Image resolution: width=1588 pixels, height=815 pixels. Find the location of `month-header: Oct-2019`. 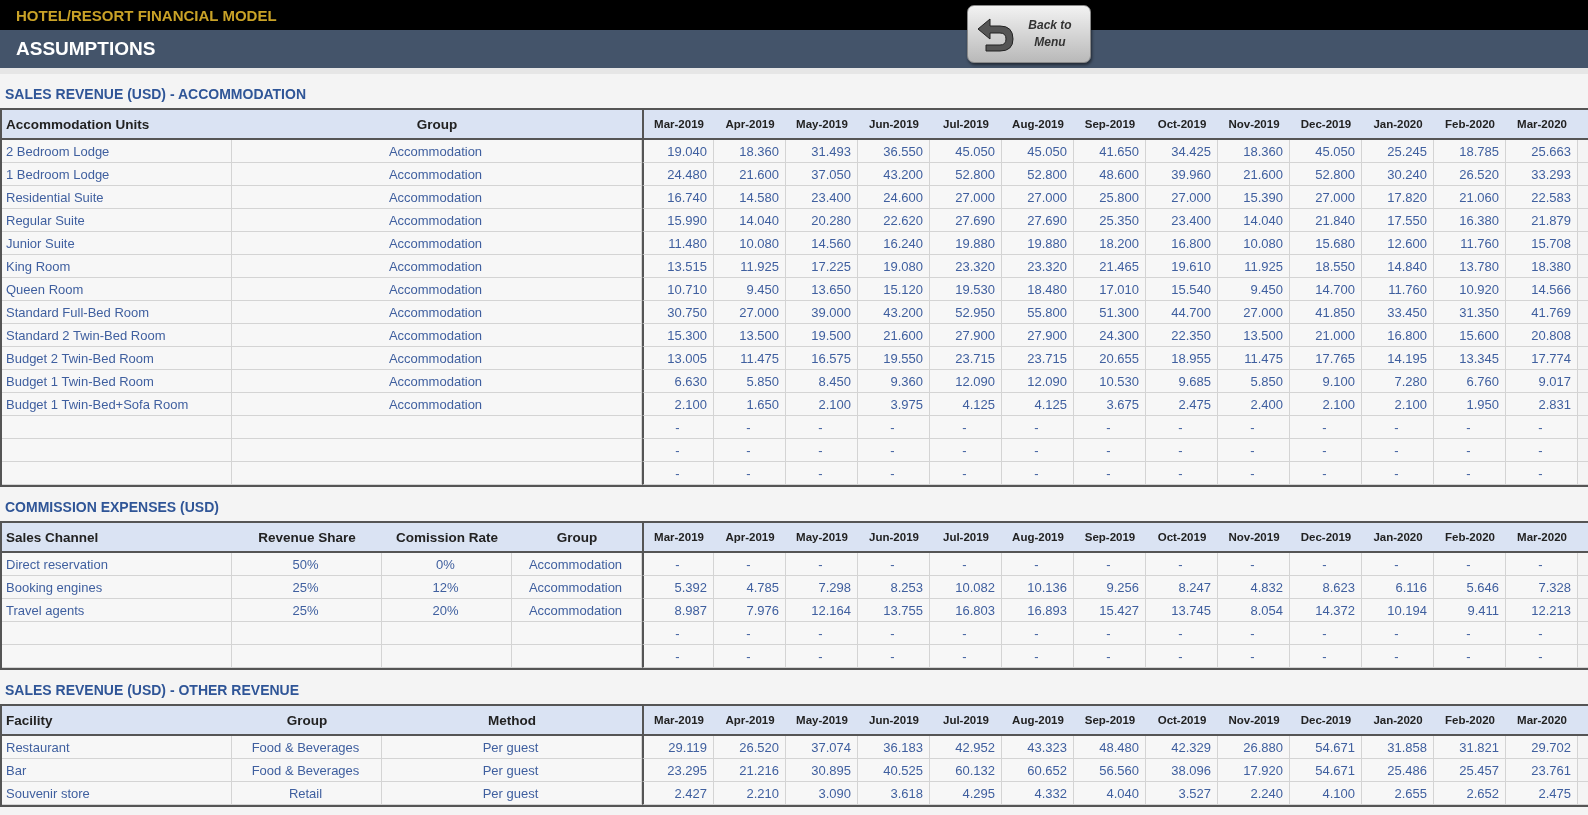

month-header: Oct-2019 is located at coordinates (1182, 125).